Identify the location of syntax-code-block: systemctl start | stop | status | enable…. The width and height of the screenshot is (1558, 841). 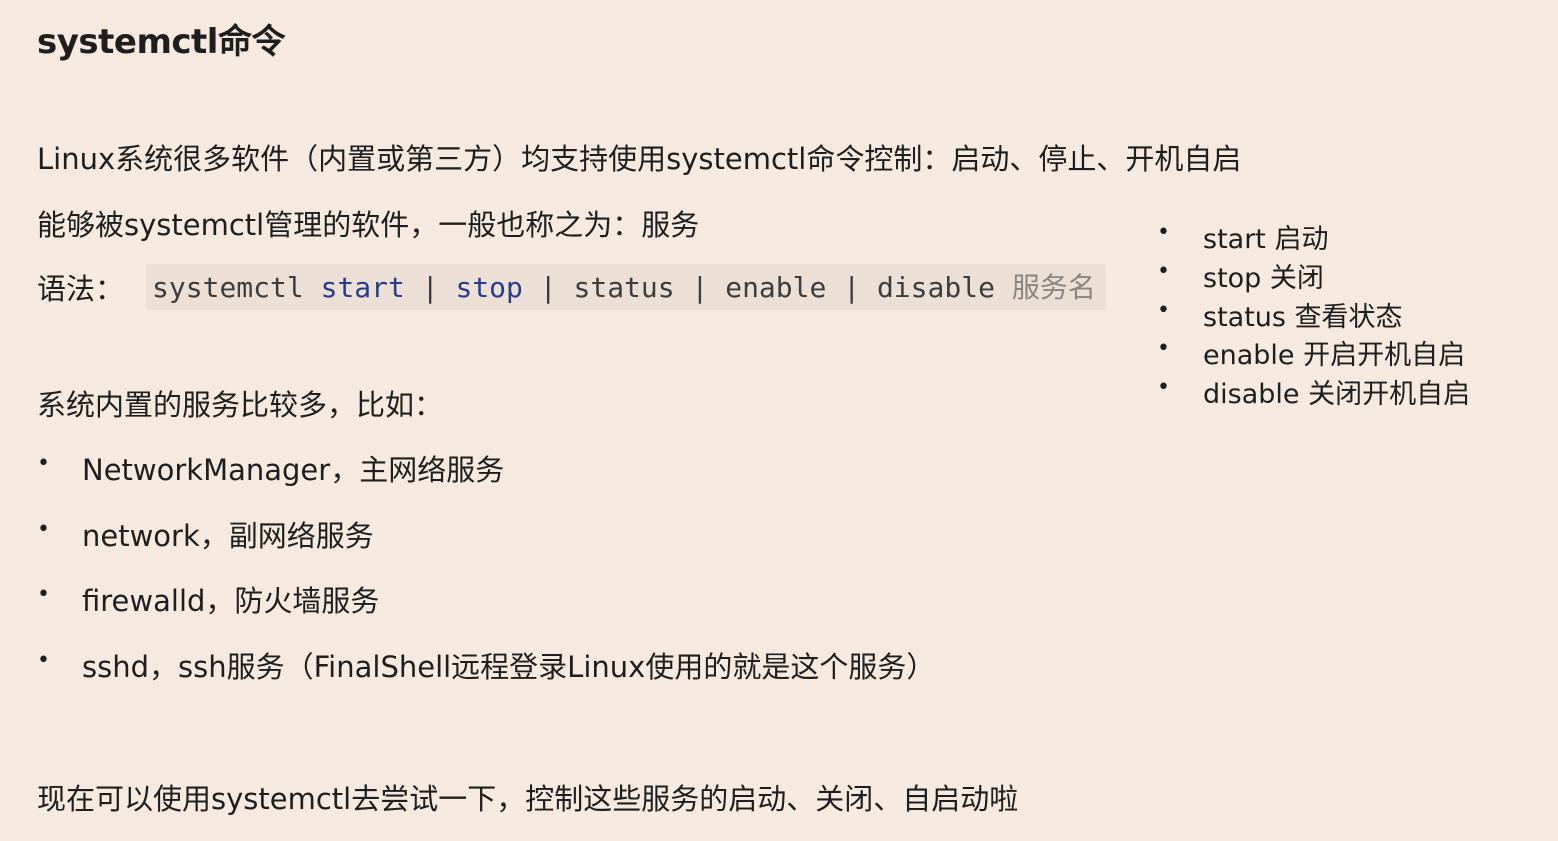
(626, 287).